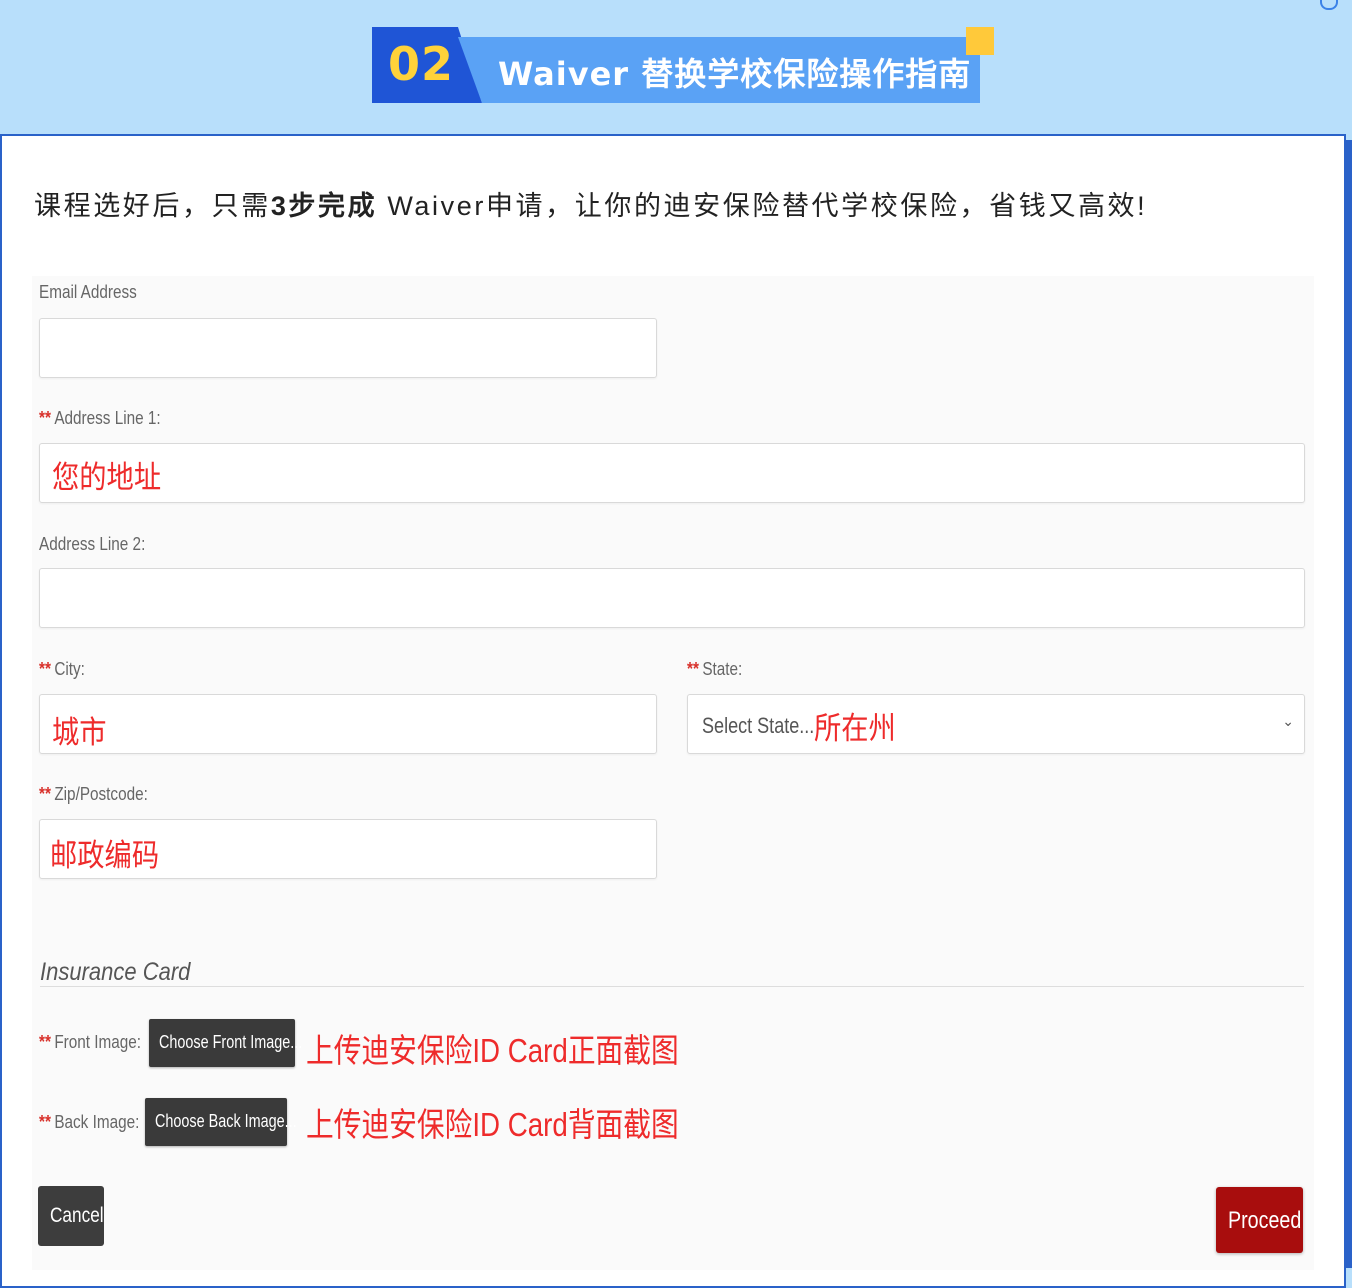  Describe the element at coordinates (762, 206) in the screenshot. I see `intro-suffix: Waiver申请，让你的迪安保险替代学校保险，省钱又高效!` at that location.